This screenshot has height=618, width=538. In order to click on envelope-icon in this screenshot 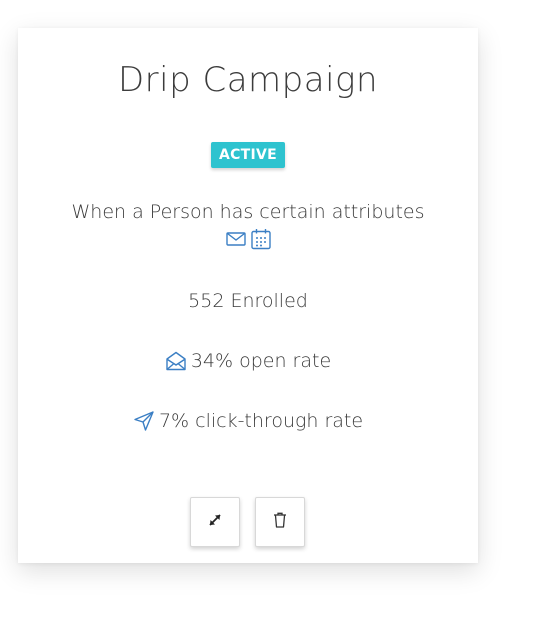, I will do `click(236, 239)`.